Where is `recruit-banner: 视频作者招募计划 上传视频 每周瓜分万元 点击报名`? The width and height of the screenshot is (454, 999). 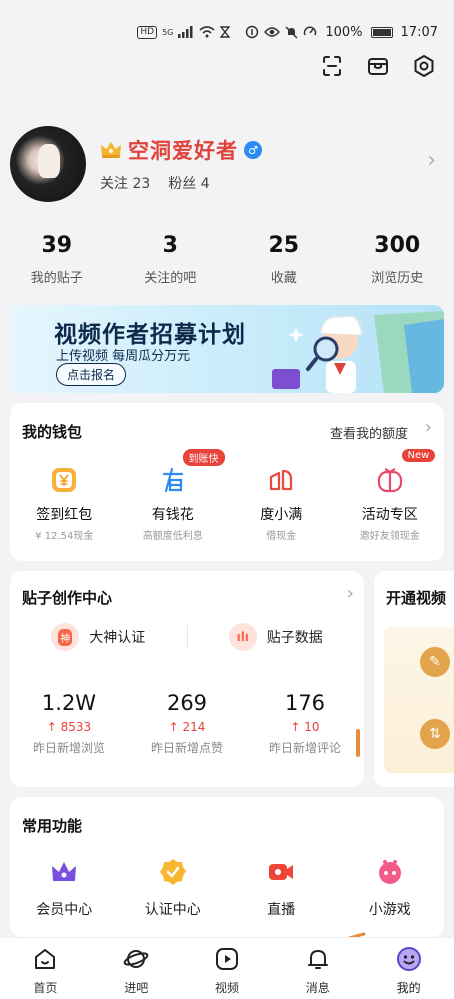 recruit-banner: 视频作者招募计划 上传视频 每周瓜分万元 点击报名 is located at coordinates (227, 349).